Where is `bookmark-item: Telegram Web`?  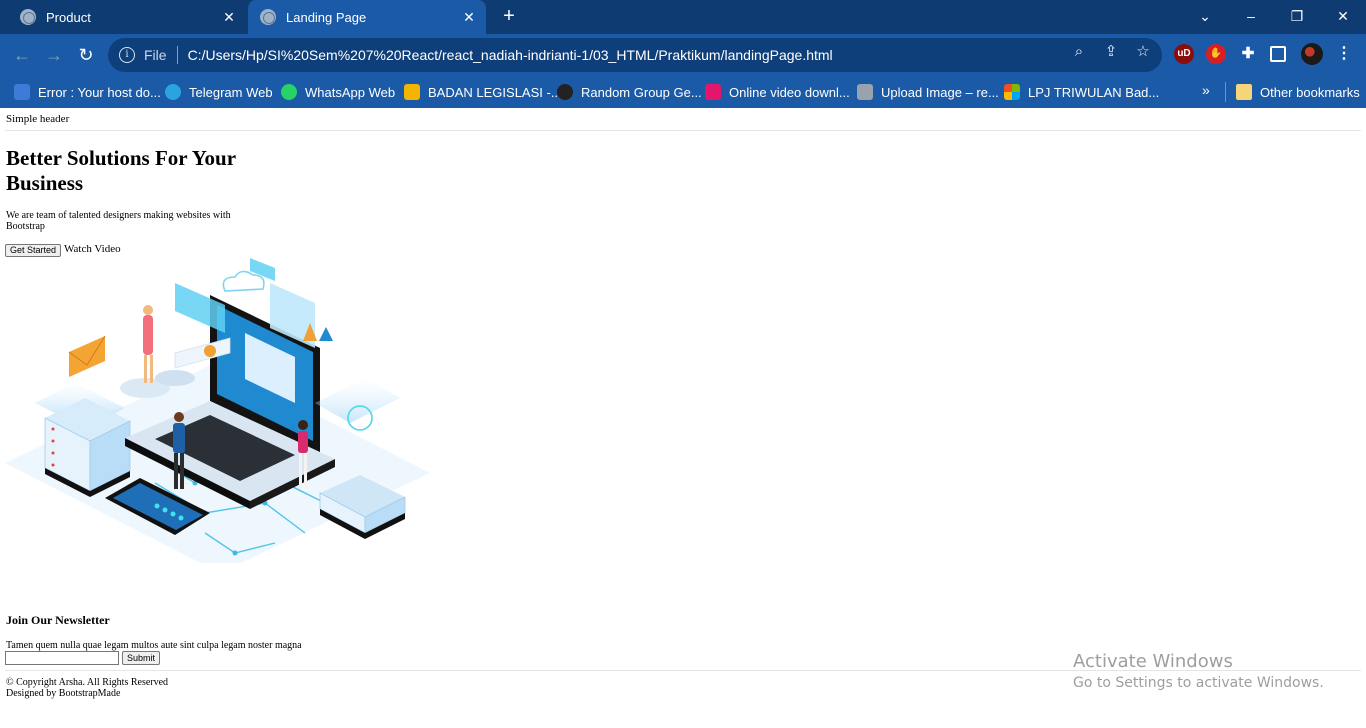 bookmark-item: Telegram Web is located at coordinates (219, 92).